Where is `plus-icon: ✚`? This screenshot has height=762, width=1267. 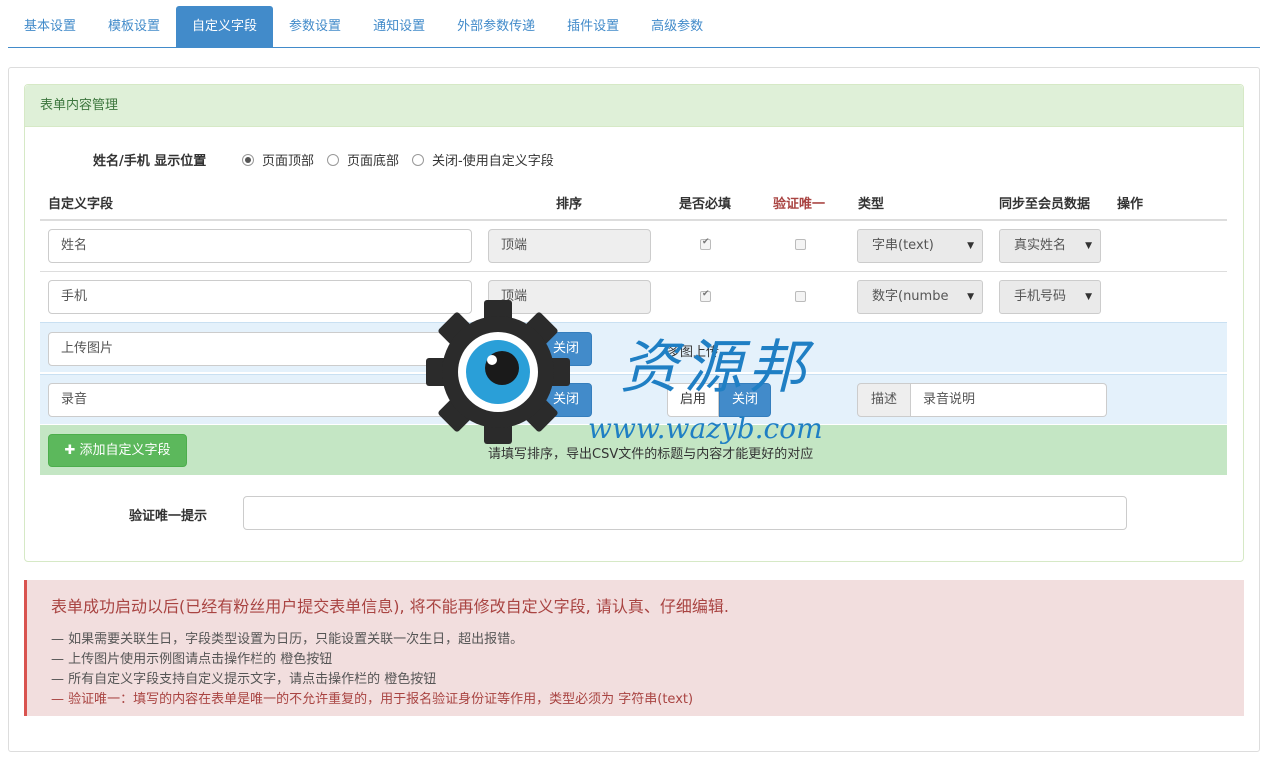 plus-icon: ✚ is located at coordinates (72, 450).